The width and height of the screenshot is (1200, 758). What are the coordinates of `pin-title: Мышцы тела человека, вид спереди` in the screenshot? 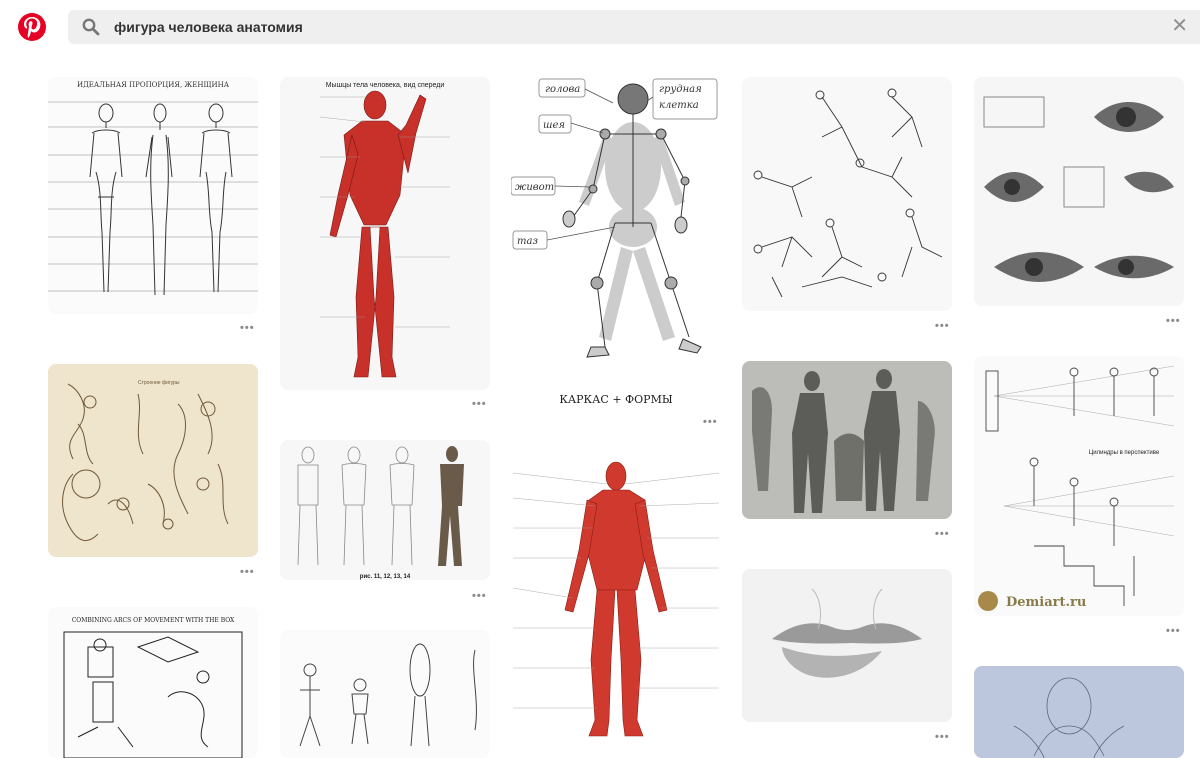 It's located at (385, 85).